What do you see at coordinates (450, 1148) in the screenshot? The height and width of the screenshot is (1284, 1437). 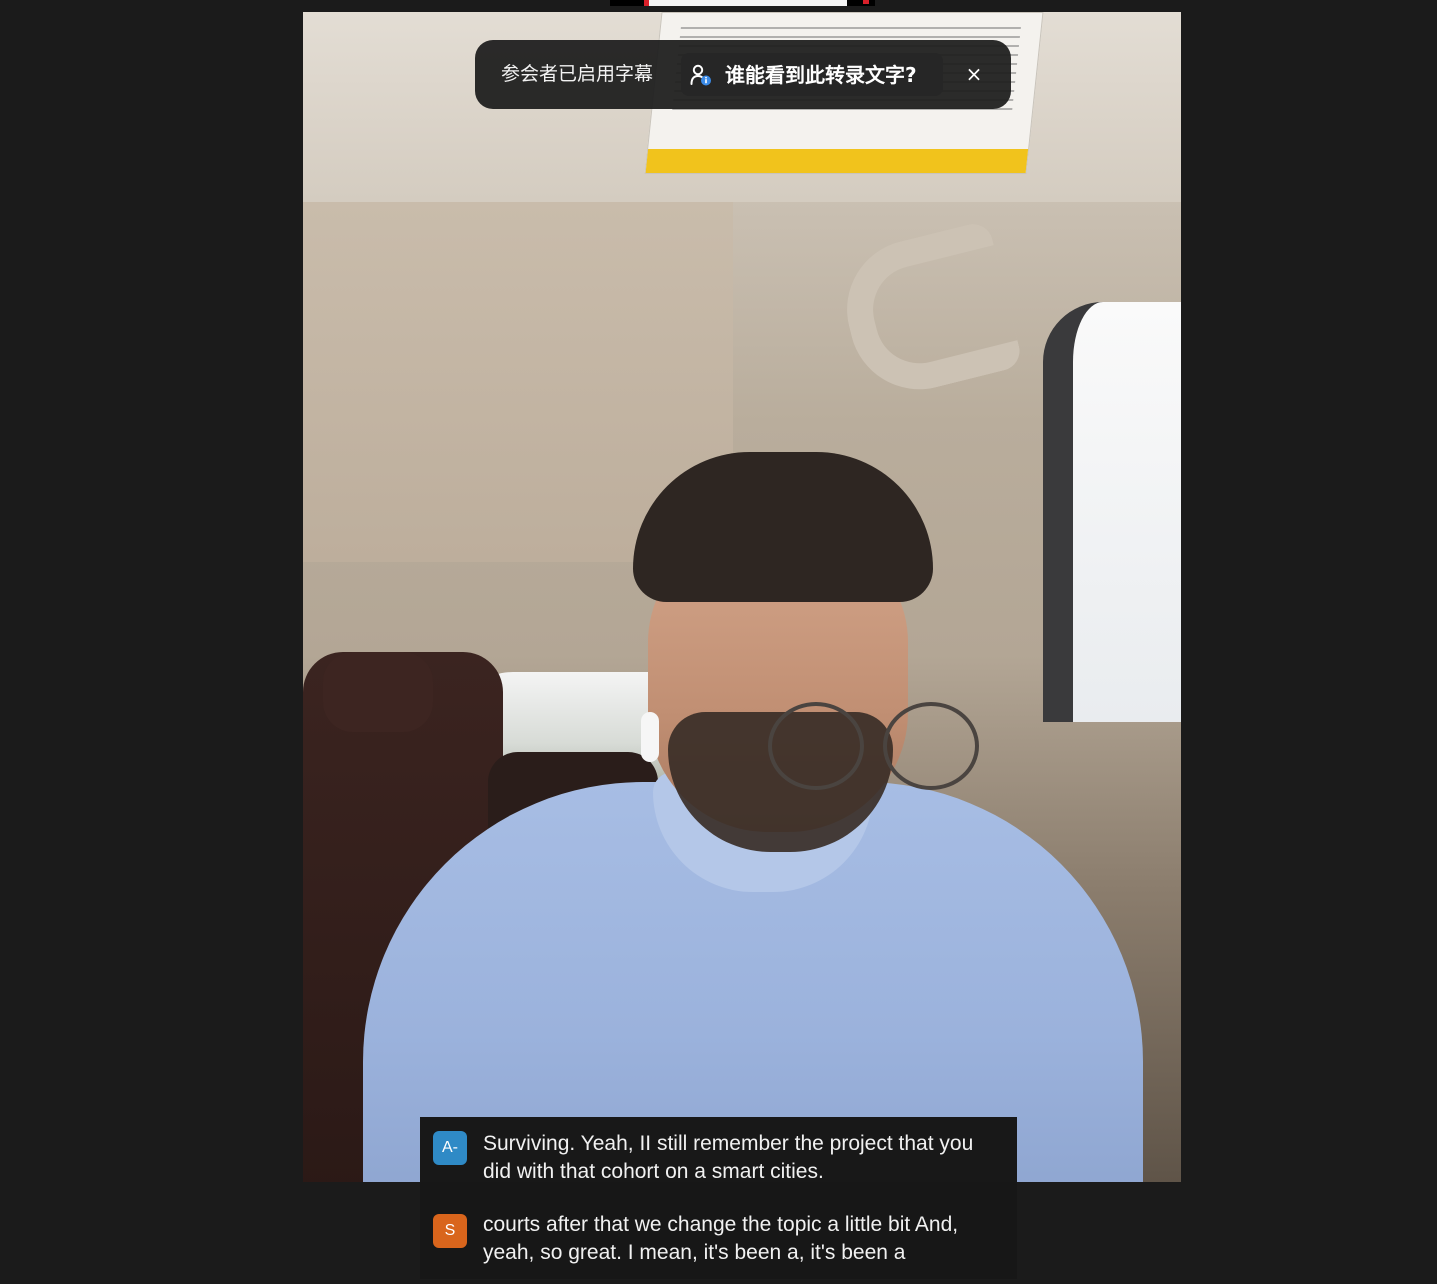 I see `speaker-avatar: A-` at bounding box center [450, 1148].